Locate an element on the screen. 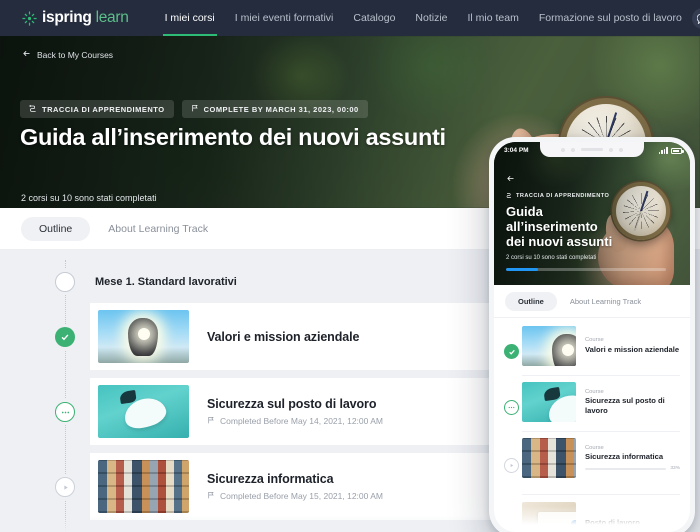 Image resolution: width=700 pixels, height=532 pixels. course-card: Valori e mission aziendale is located at coordinates (297, 336).